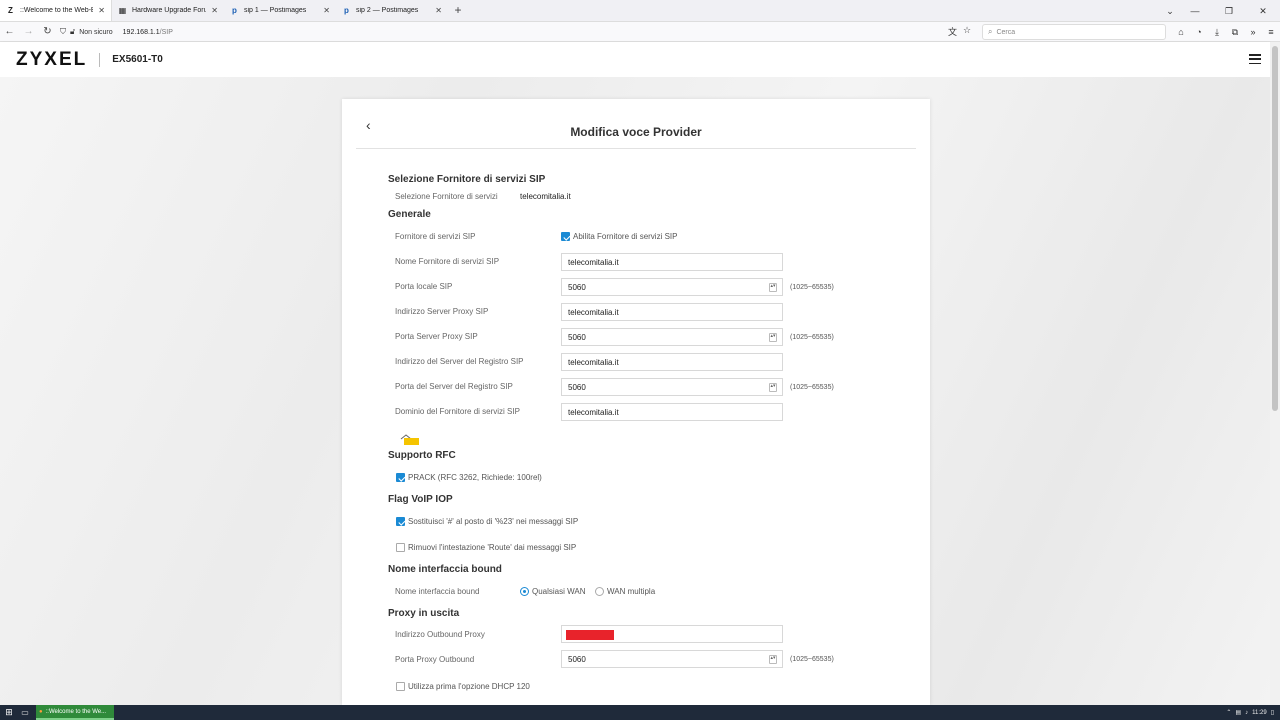 This screenshot has height=720, width=1280. What do you see at coordinates (1263, 11) in the screenshot?
I see `close-window-icon: ✕` at bounding box center [1263, 11].